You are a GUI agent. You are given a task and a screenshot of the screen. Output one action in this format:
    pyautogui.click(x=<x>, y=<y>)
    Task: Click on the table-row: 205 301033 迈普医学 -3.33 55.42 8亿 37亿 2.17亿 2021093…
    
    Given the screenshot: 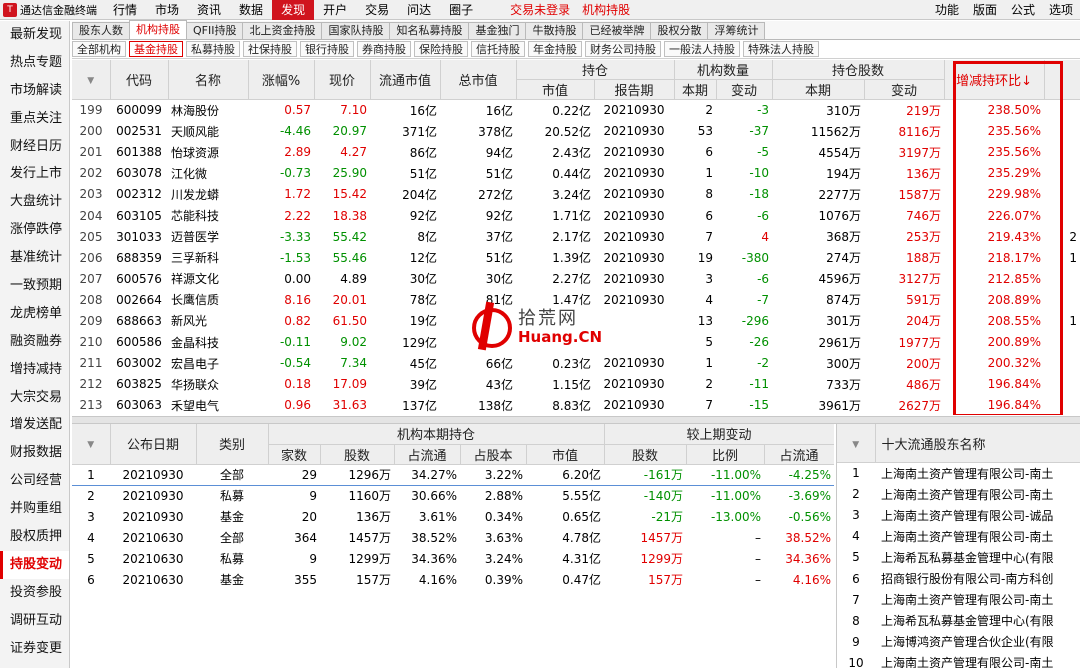 What is the action you would take?
    pyautogui.click(x=576, y=236)
    